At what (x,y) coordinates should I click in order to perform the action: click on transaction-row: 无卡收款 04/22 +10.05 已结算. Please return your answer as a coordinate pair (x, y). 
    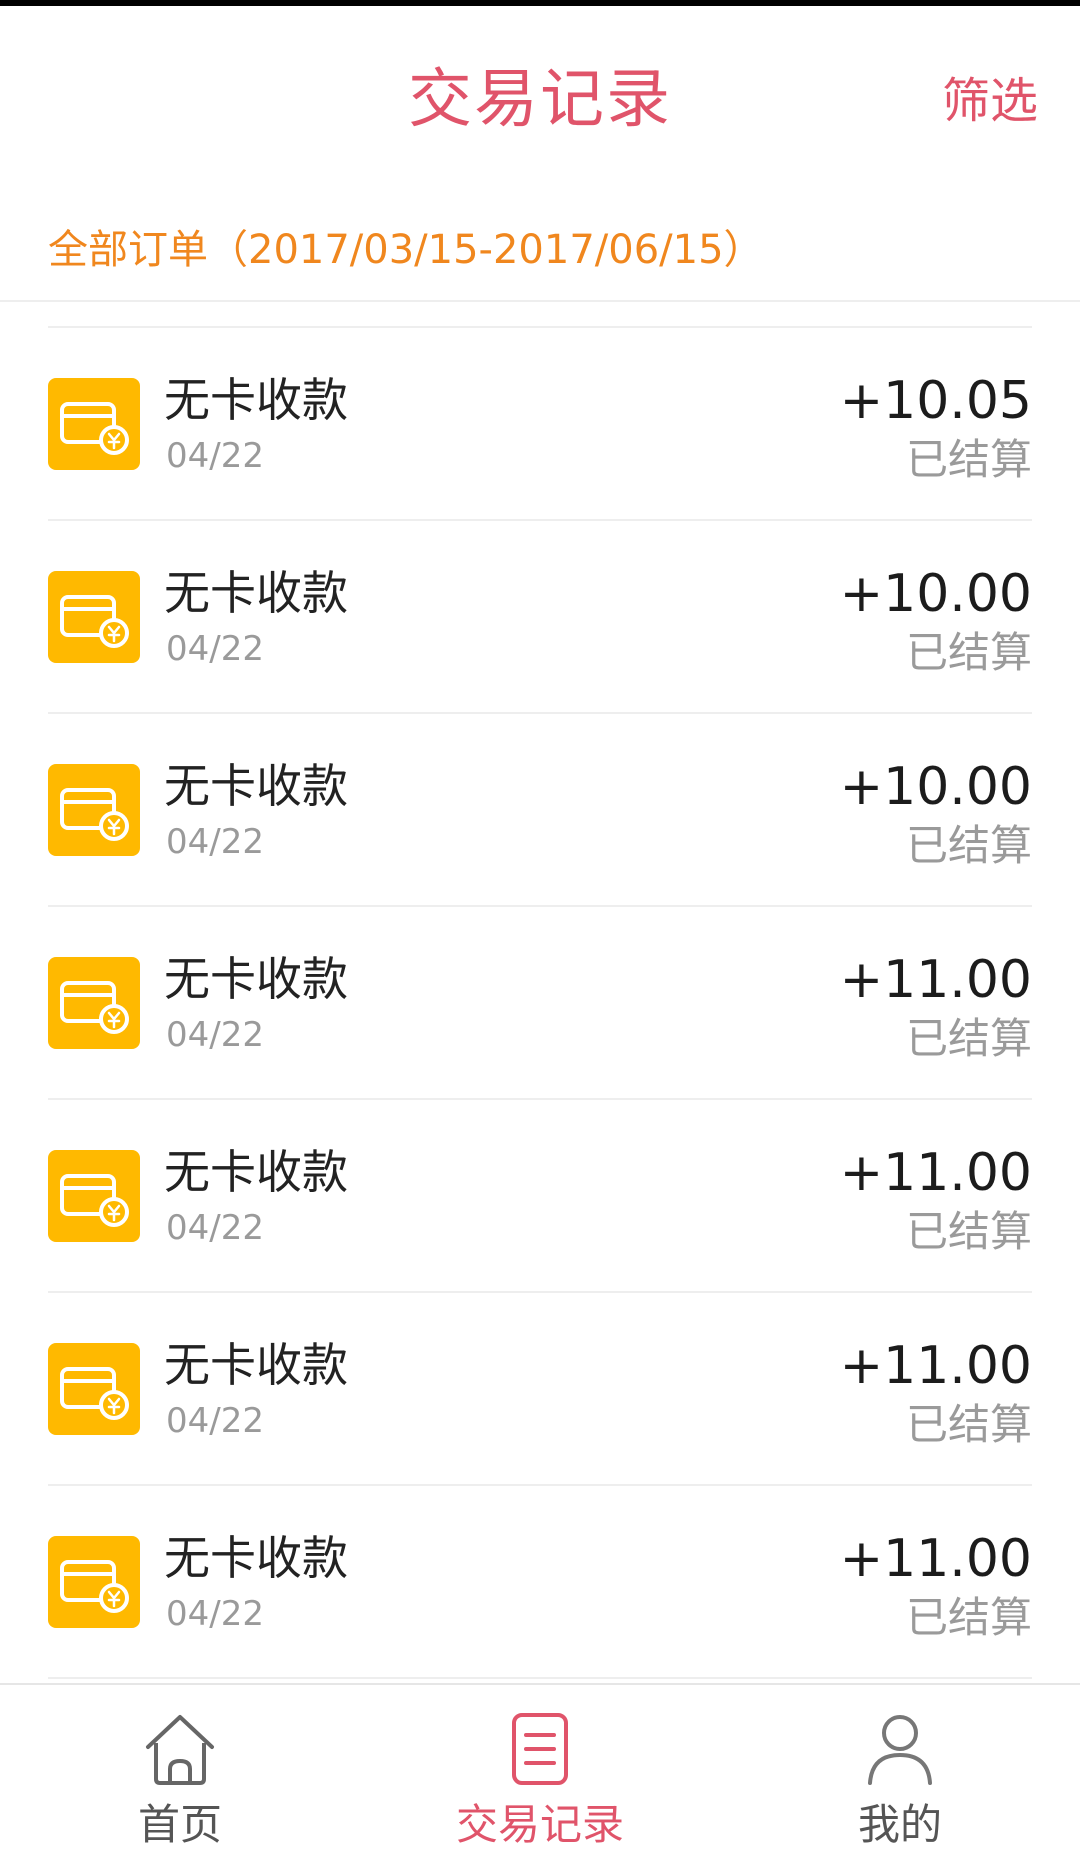
    Looking at the image, I should click on (540, 424).